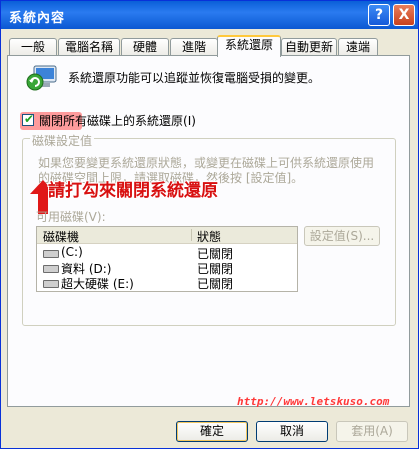 The image size is (419, 449). Describe the element at coordinates (61, 236) in the screenshot. I see `column-drive: 磁碟機` at that location.